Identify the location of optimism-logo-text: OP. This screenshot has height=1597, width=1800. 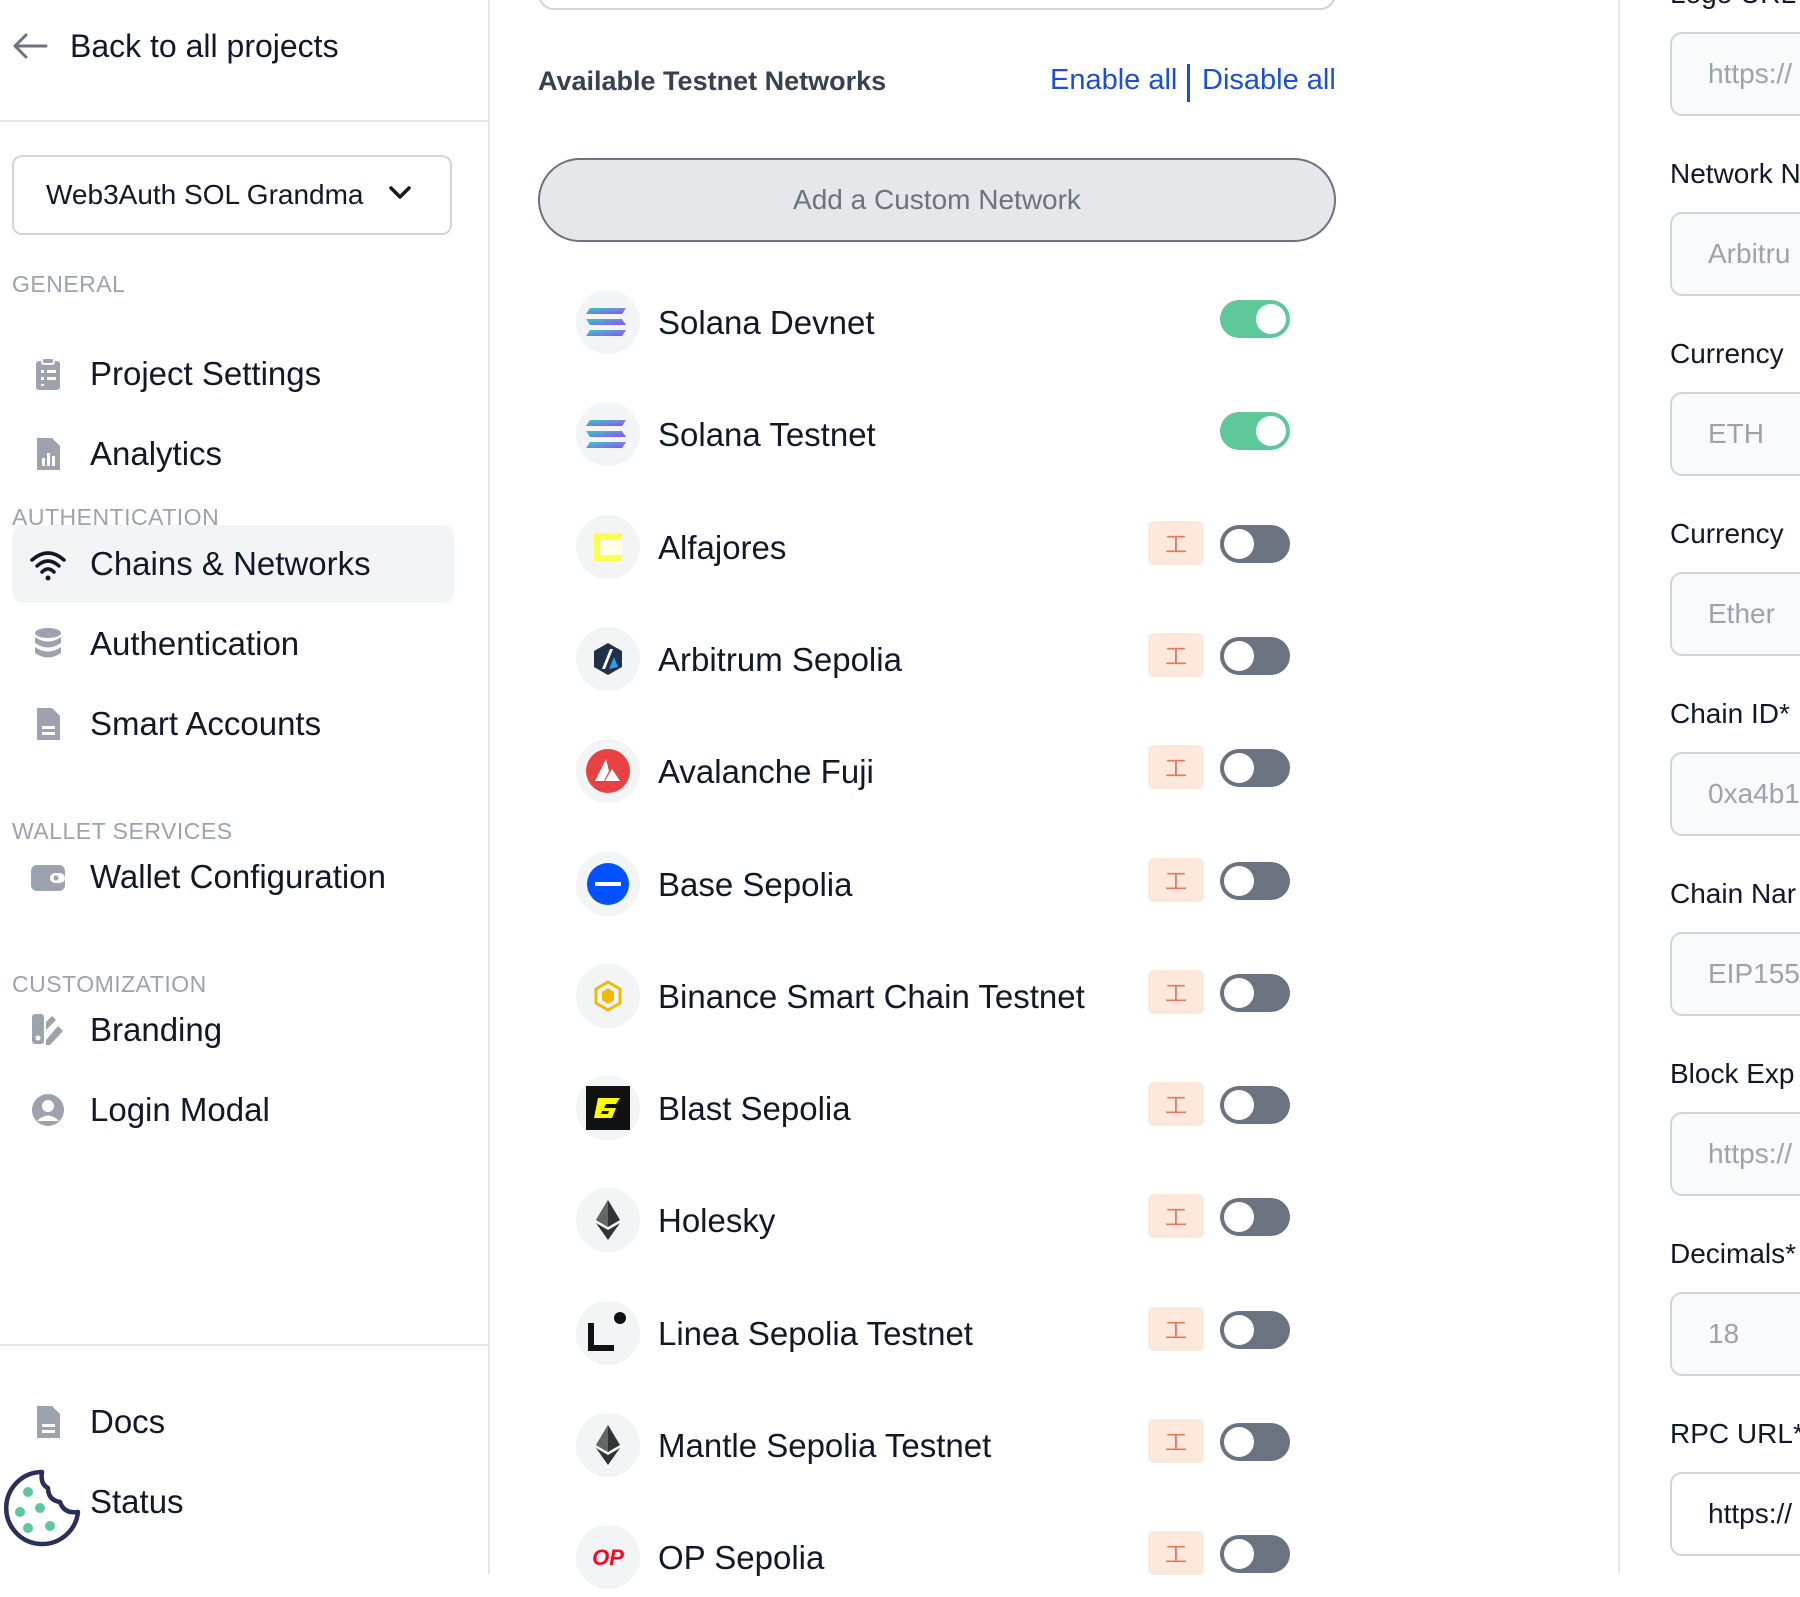
(608, 1557).